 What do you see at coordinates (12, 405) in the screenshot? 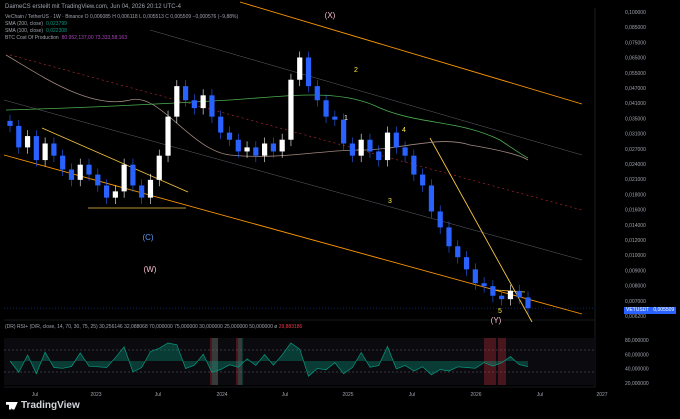
I see `tradingview-logo-icon` at bounding box center [12, 405].